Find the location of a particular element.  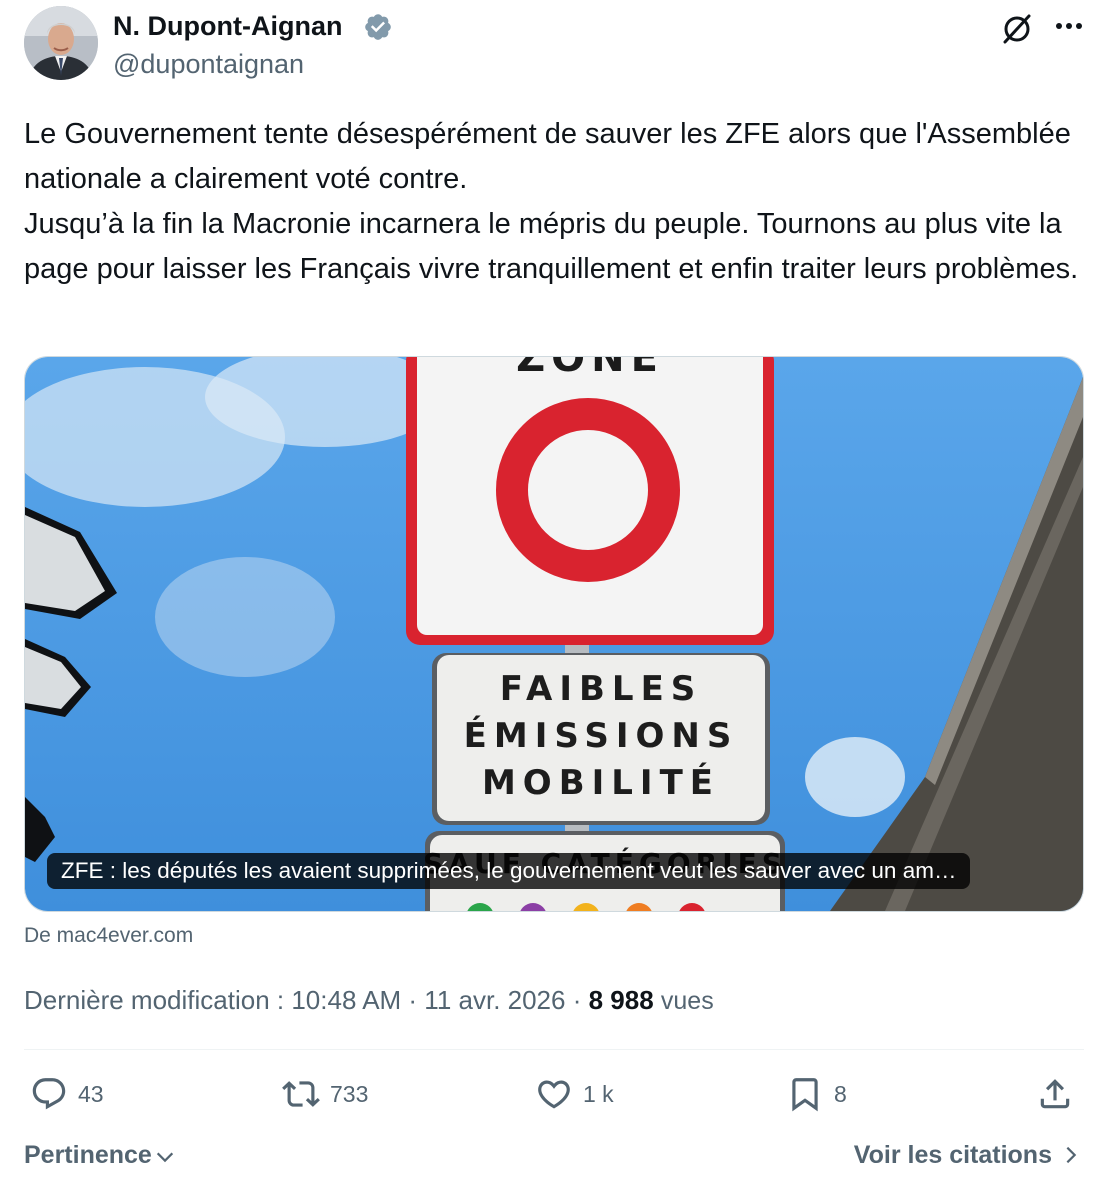

views-label: vues is located at coordinates (687, 1001).